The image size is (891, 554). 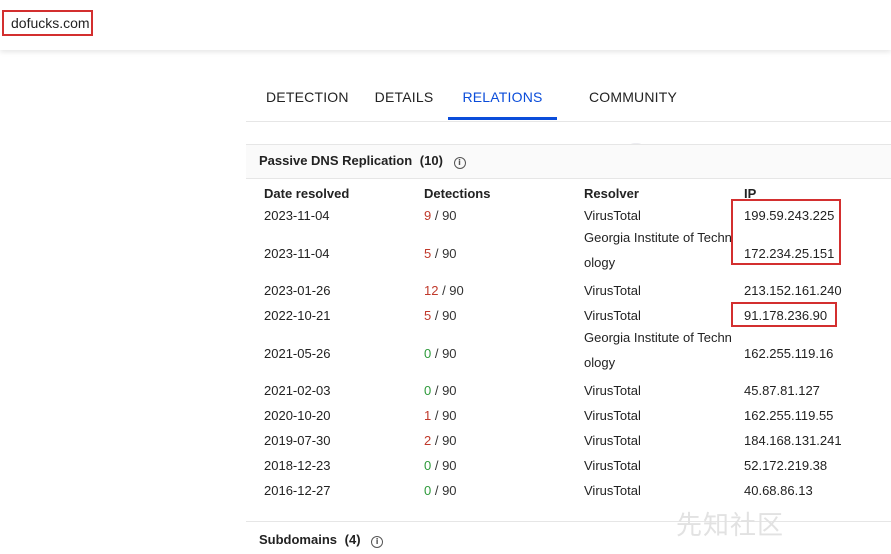 What do you see at coordinates (297, 315) in the screenshot?
I see `date-resolved-cell: 2022-10-21` at bounding box center [297, 315].